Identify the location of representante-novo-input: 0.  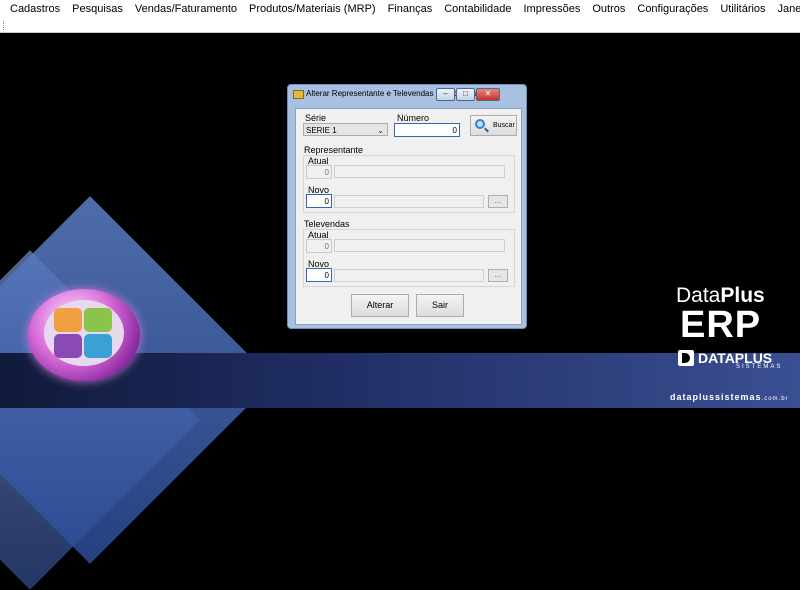
(319, 201).